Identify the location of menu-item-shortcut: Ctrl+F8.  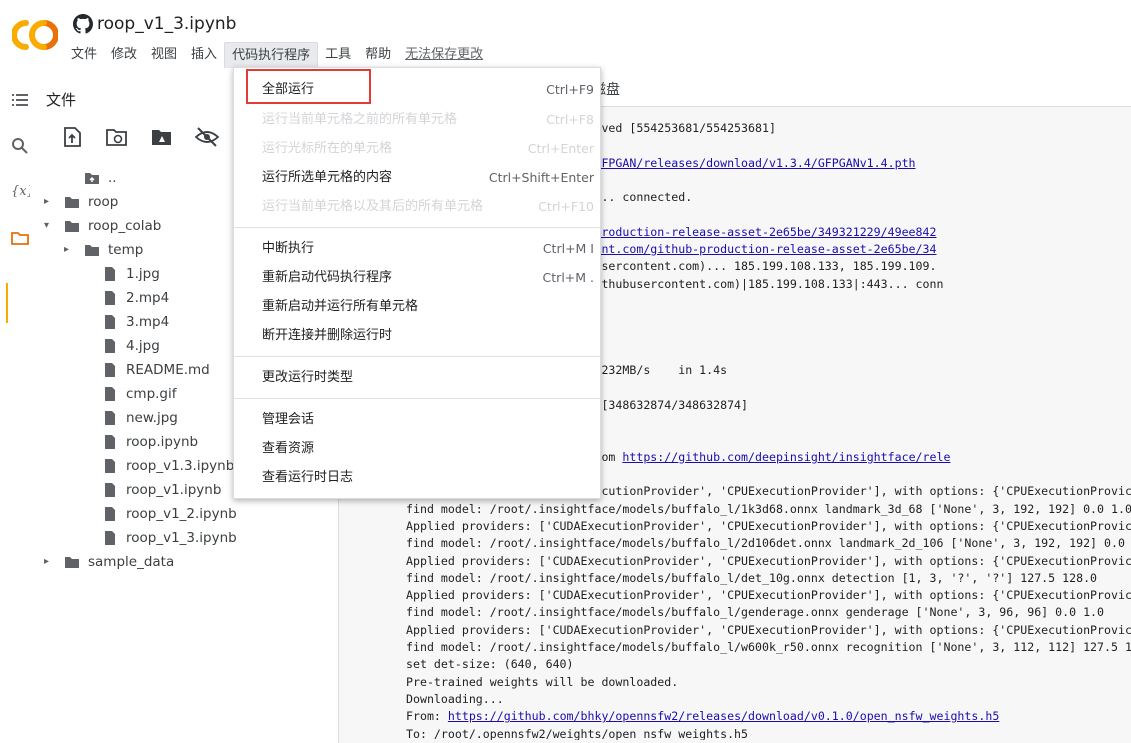
(570, 119).